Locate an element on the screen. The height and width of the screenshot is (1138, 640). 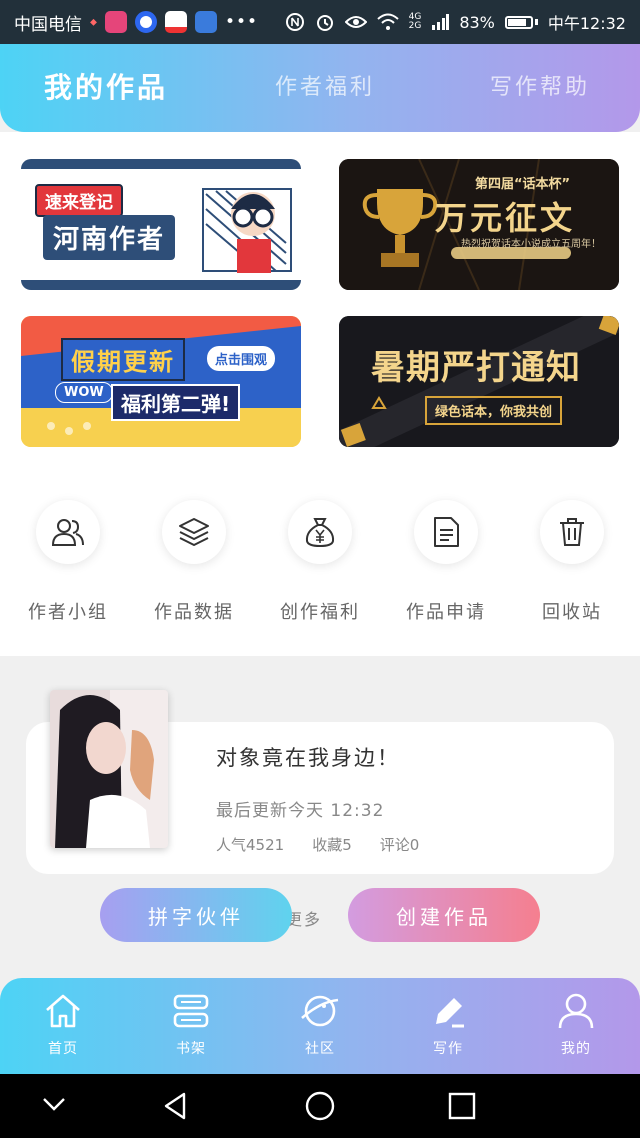
quick-recycle-bin-label: 回收站 is located at coordinates (572, 612).